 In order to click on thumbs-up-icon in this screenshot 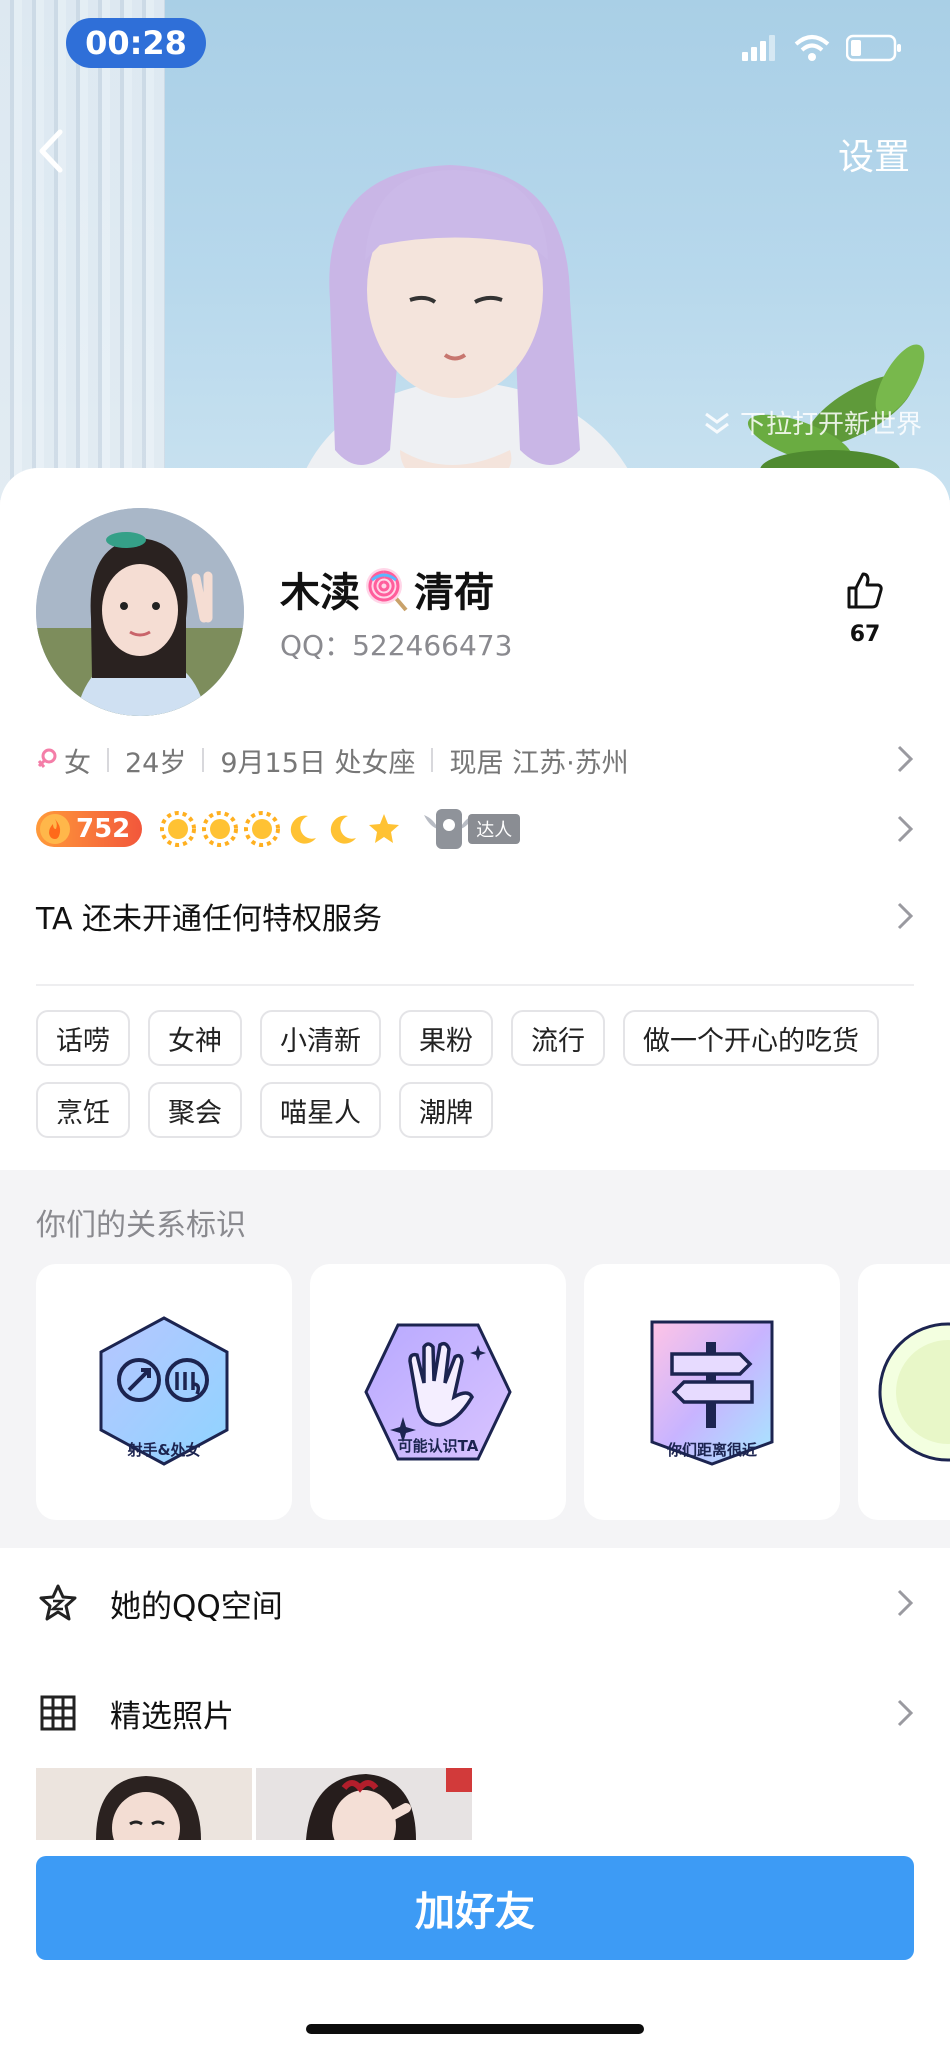, I will do `click(865, 590)`.